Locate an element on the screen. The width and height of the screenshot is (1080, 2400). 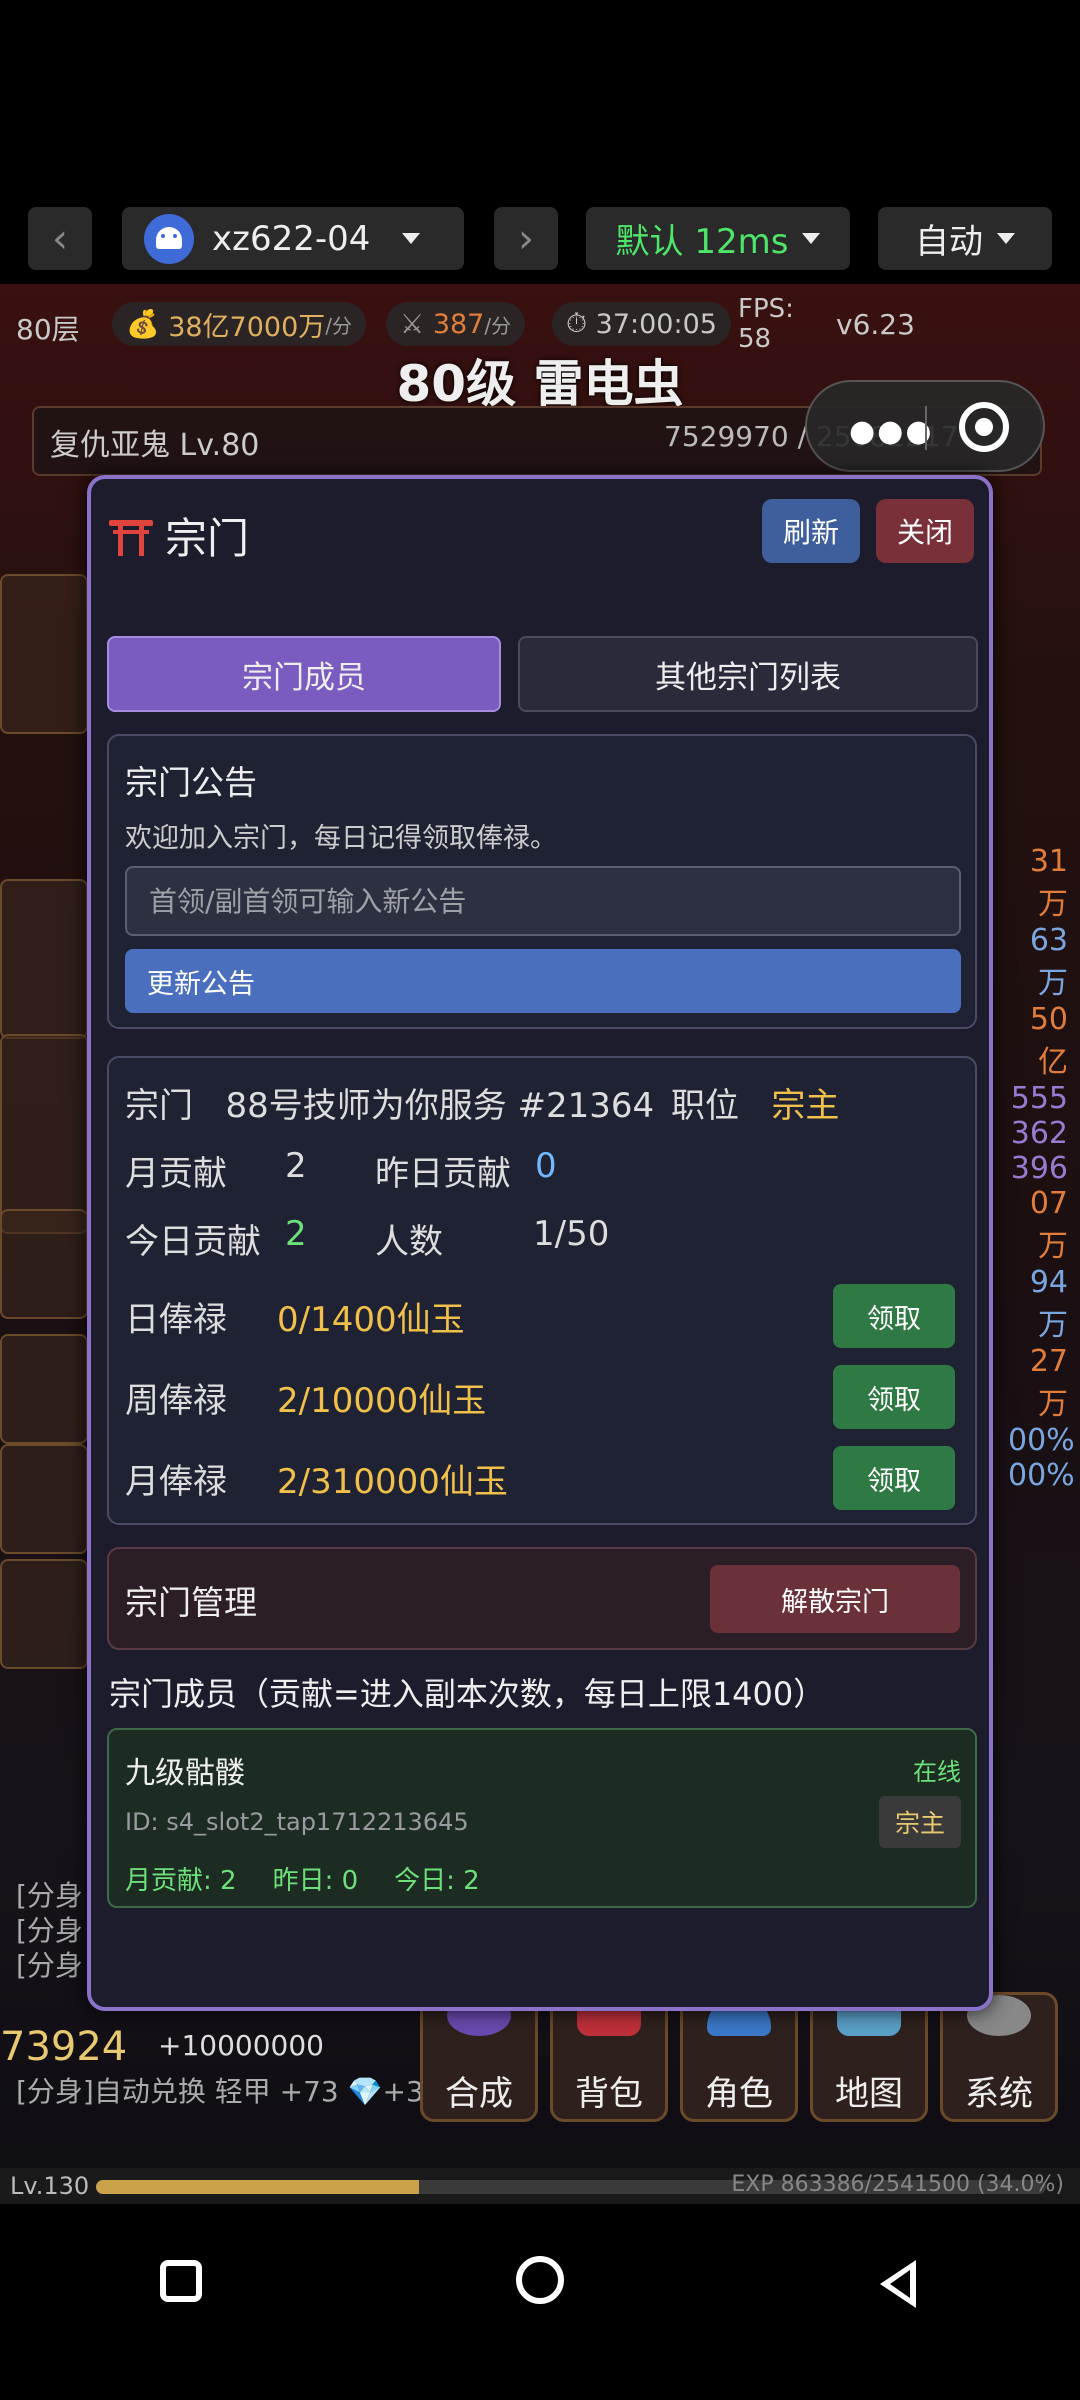
announcement-input is located at coordinates (543, 901).